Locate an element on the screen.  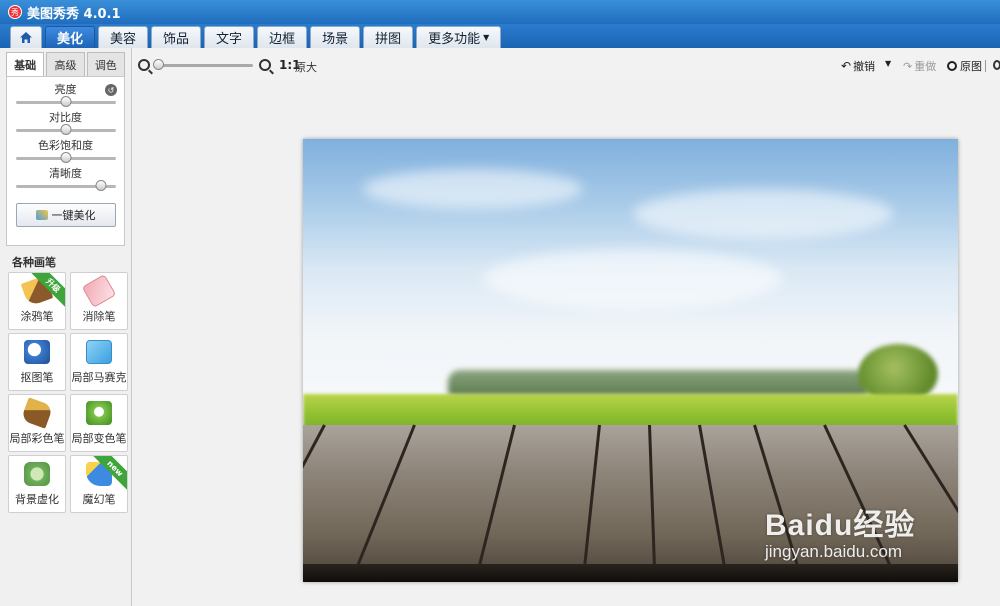
basic-adjust-panel: ↺ 亮度 对比度 色彩饱和度 清晰度 一键美化 is located at coordinates (65, 161).